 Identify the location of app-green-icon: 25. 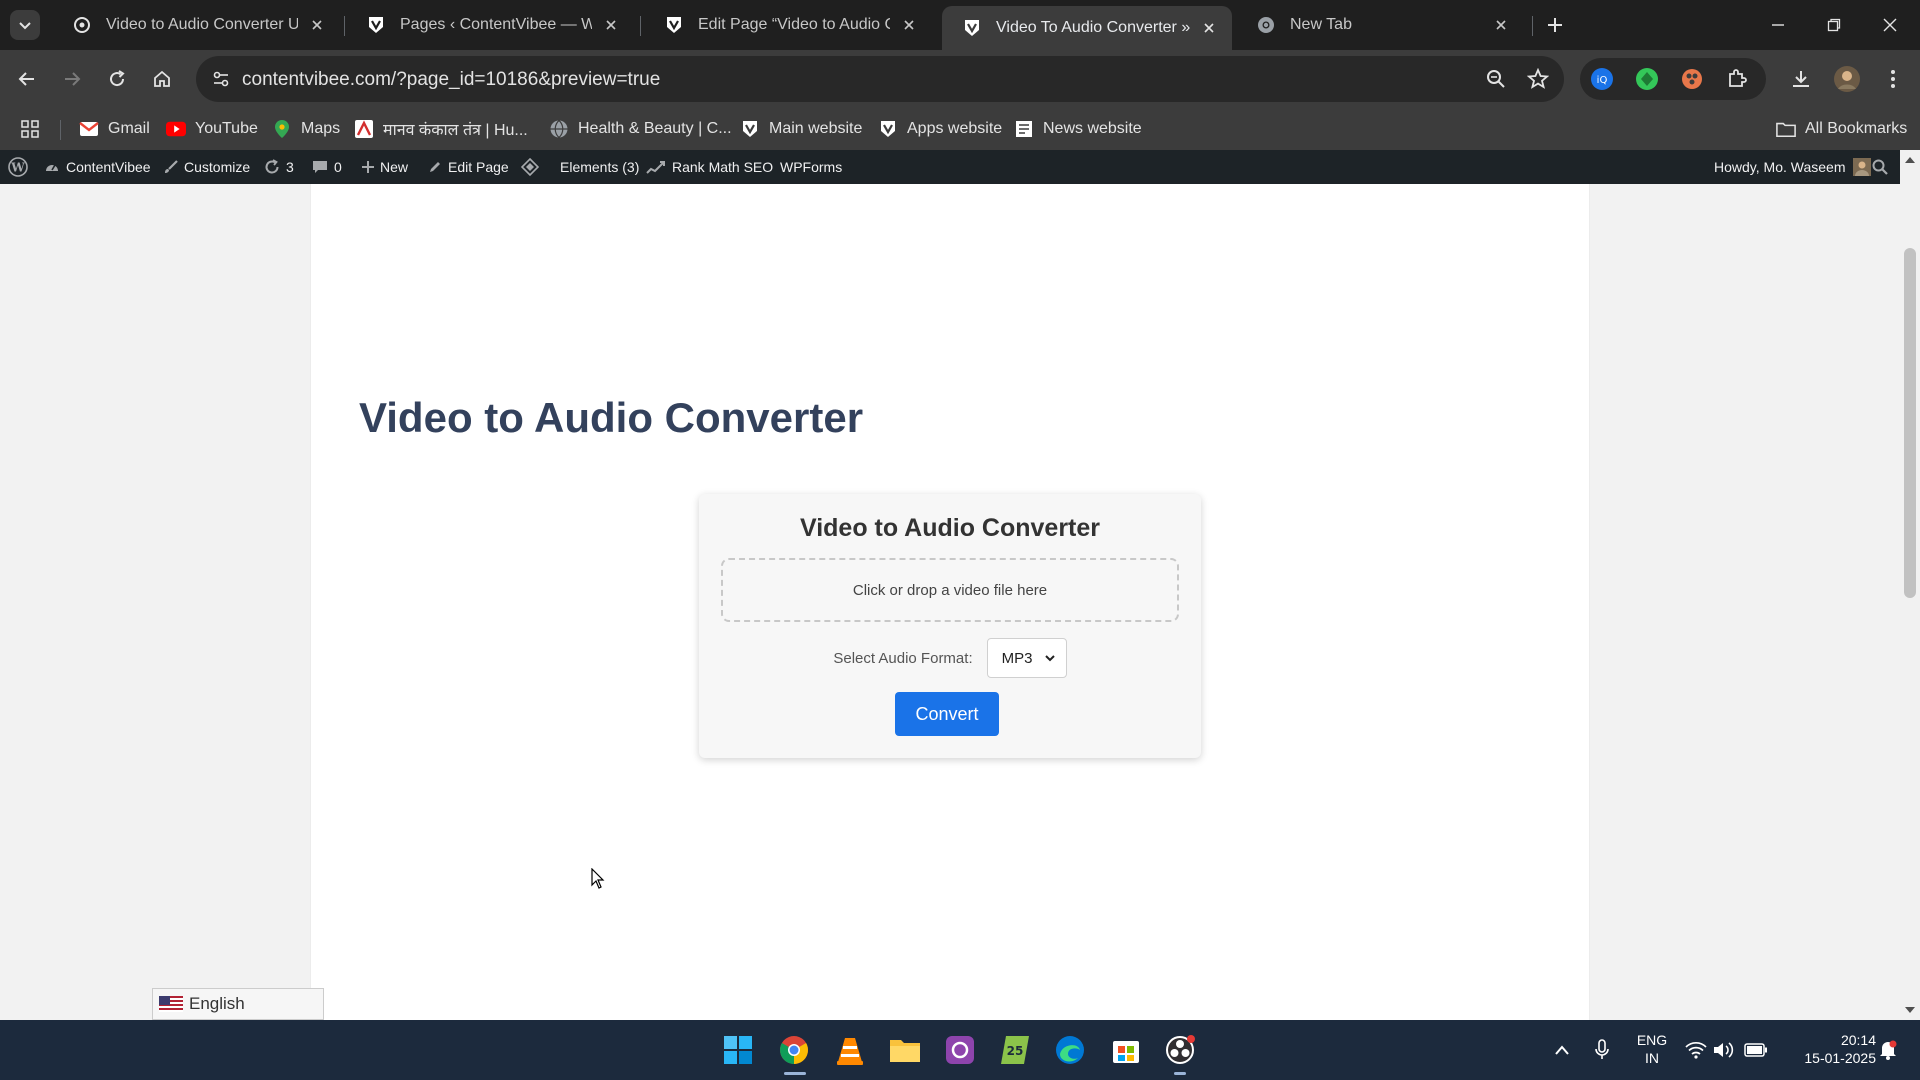
(1015, 1050).